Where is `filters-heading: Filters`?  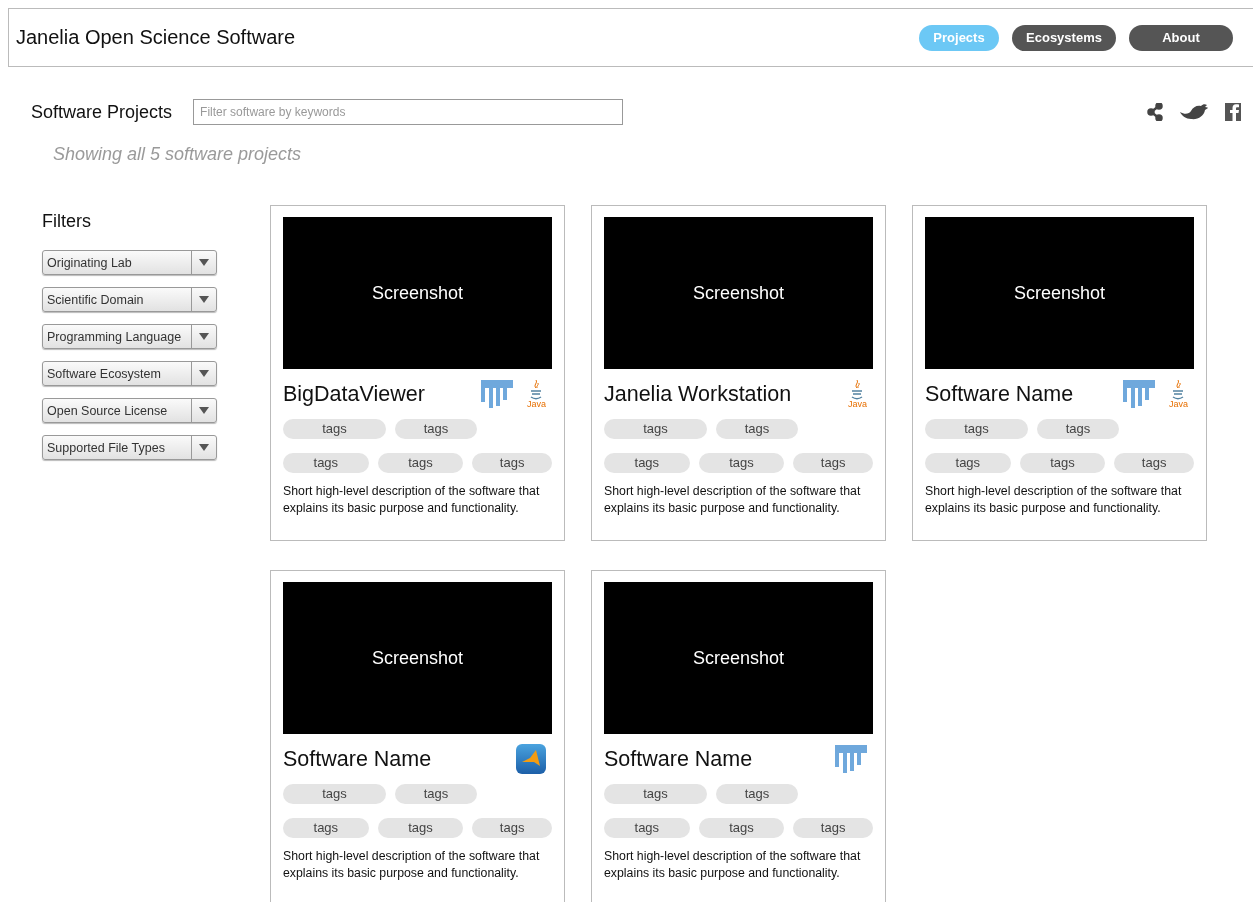 filters-heading: Filters is located at coordinates (67, 221).